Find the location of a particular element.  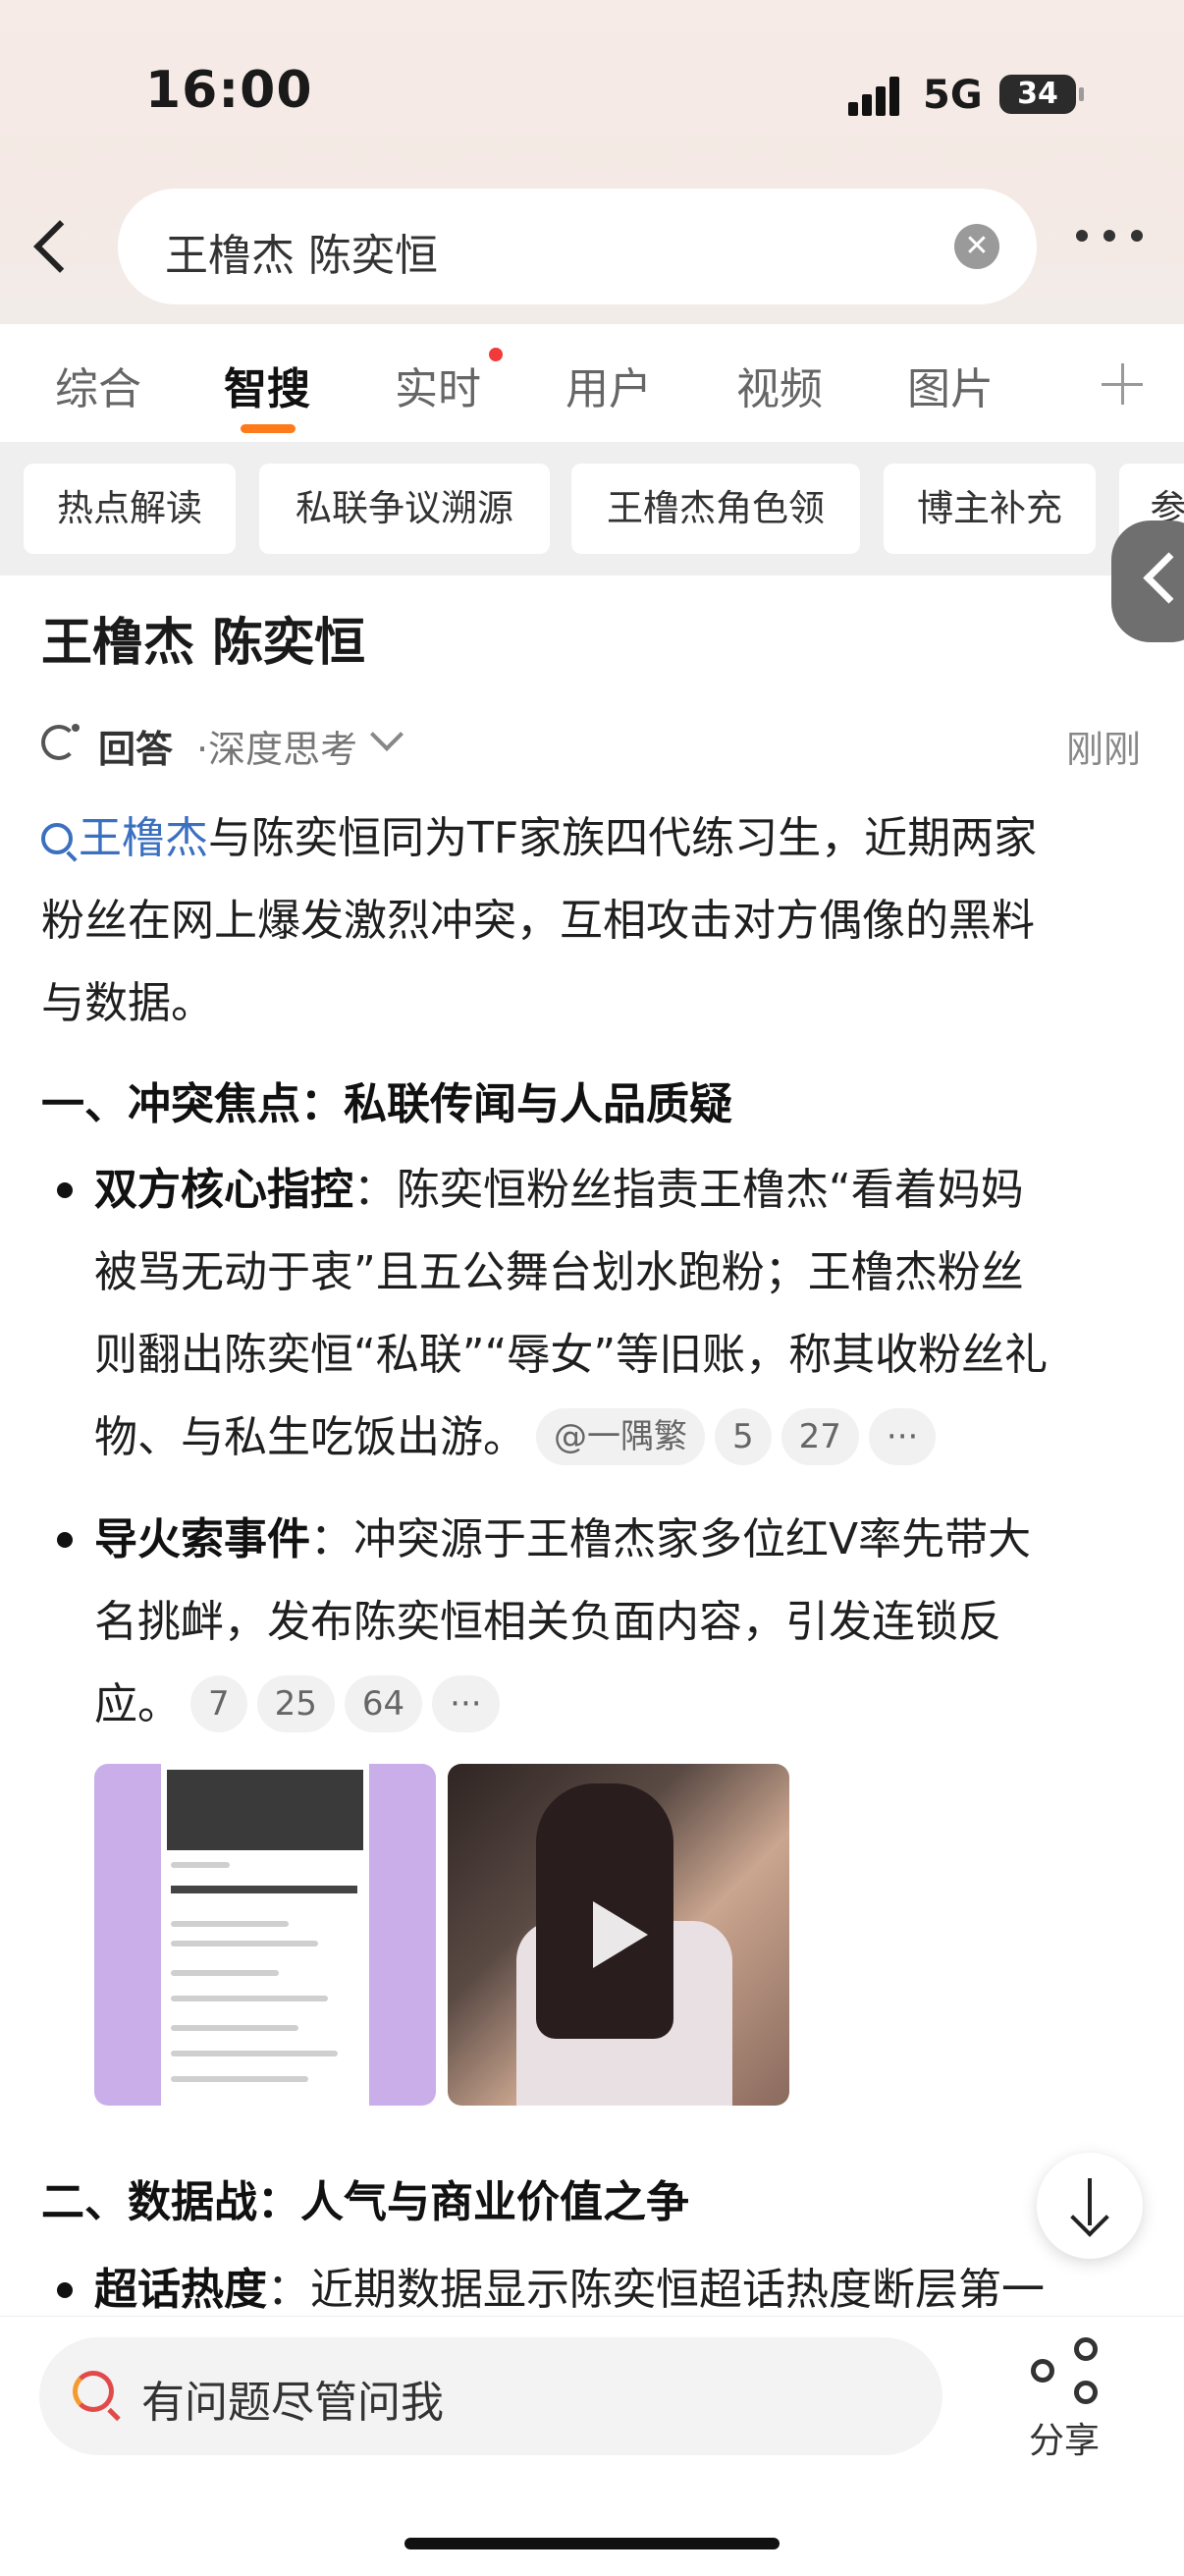

entity-link: 王橹杰 is located at coordinates (124, 838).